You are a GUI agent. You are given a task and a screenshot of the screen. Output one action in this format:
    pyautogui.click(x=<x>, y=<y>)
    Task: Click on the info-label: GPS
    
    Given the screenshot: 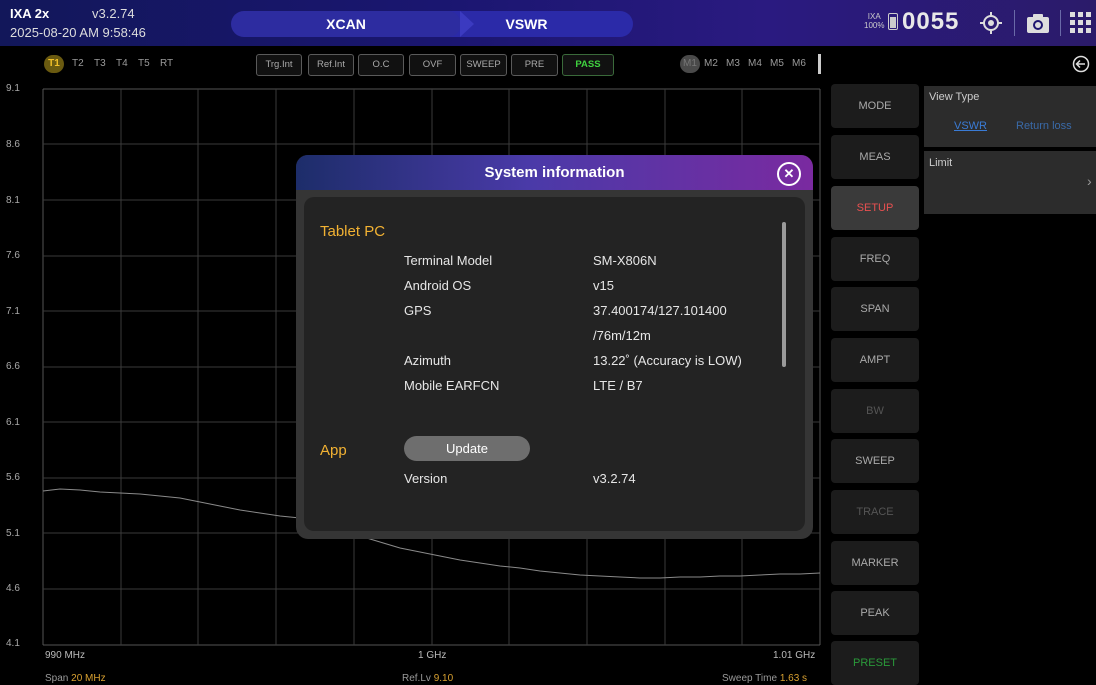 What is the action you would take?
    pyautogui.click(x=418, y=310)
    